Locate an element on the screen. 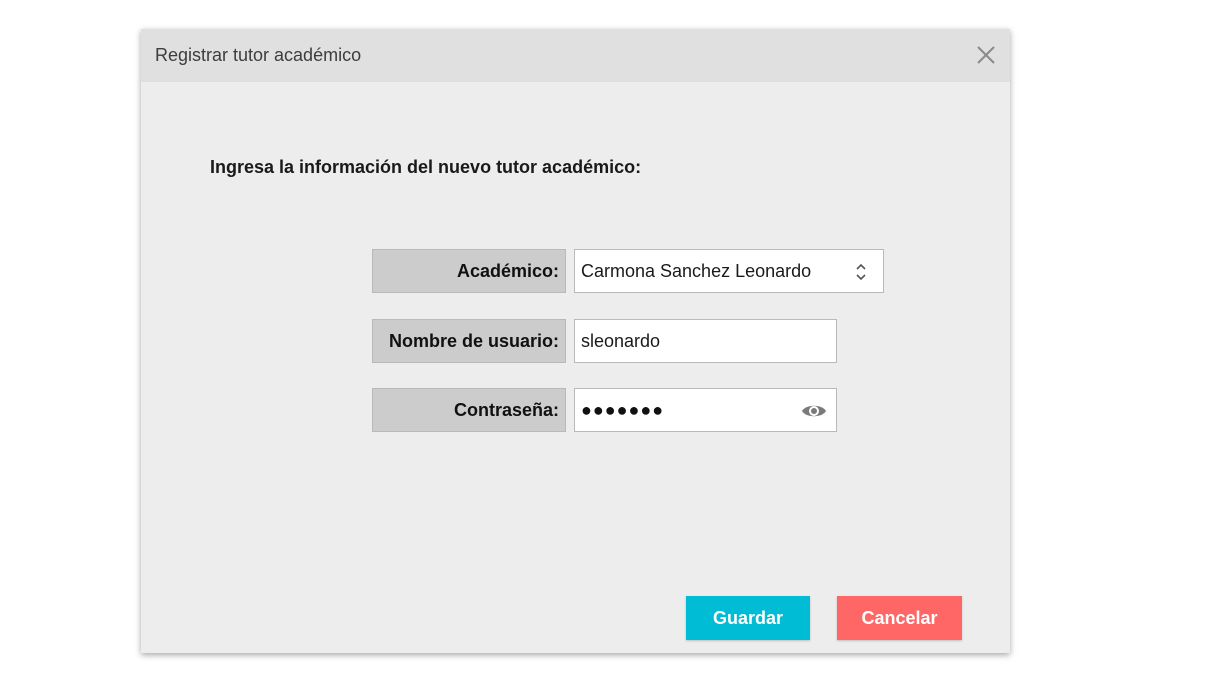  password-masked-value: ●●●●●●● is located at coordinates (623, 410).